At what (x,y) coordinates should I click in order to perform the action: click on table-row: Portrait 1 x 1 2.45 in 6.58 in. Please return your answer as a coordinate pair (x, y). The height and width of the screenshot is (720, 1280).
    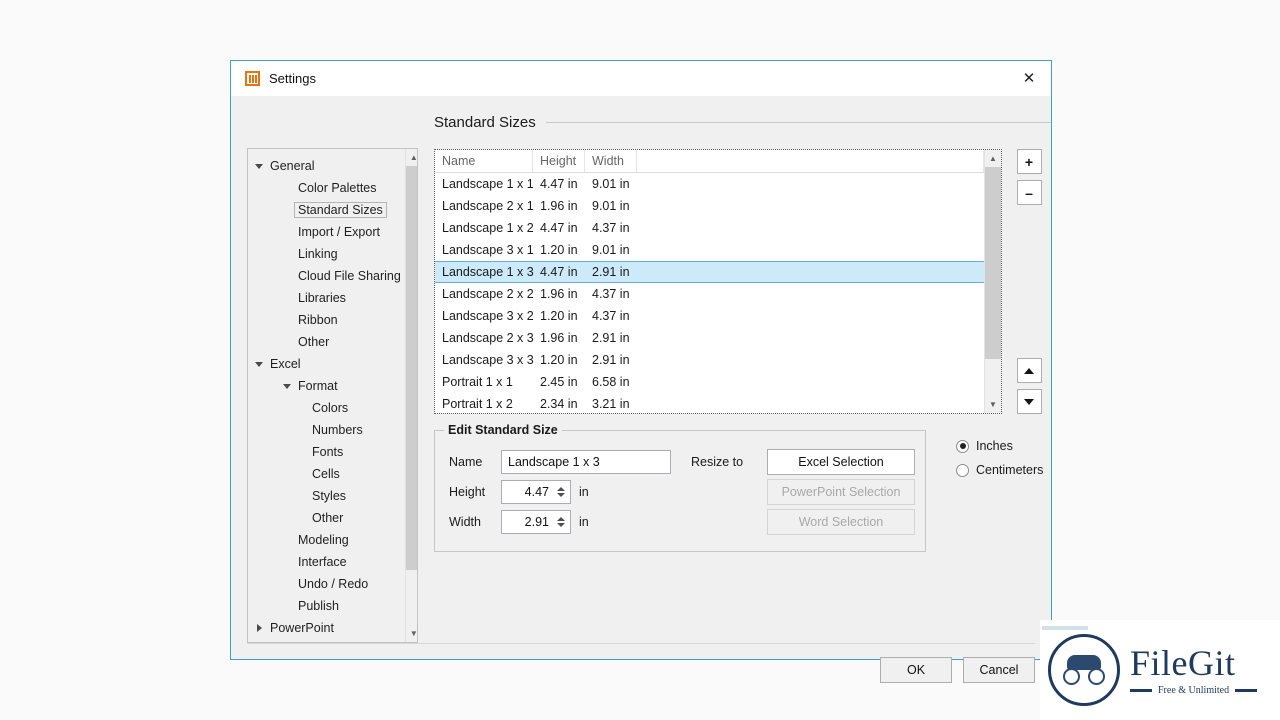
    Looking at the image, I should click on (709, 382).